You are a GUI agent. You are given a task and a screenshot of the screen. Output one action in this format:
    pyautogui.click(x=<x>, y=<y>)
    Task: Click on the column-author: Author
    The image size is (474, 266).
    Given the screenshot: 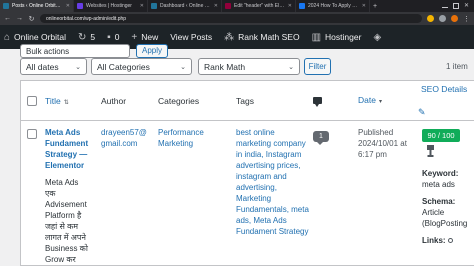 What is the action you would take?
    pyautogui.click(x=114, y=101)
    